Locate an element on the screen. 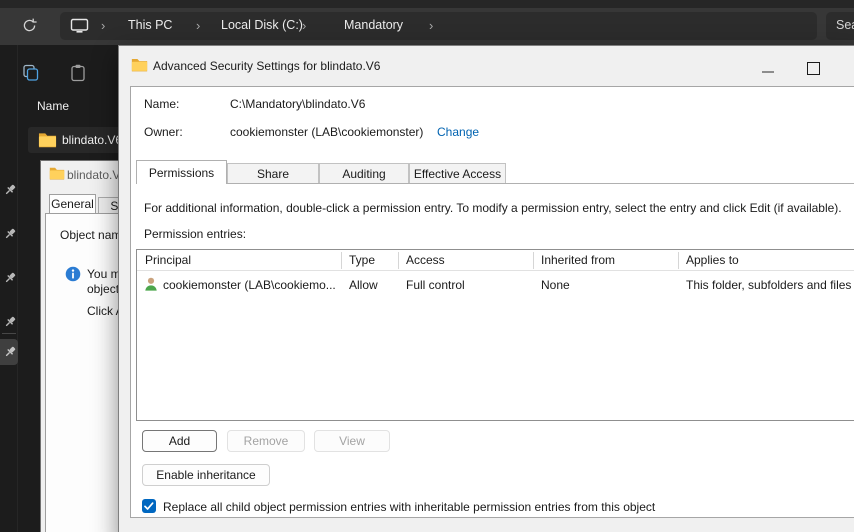  name-label: Name: is located at coordinates (162, 104).